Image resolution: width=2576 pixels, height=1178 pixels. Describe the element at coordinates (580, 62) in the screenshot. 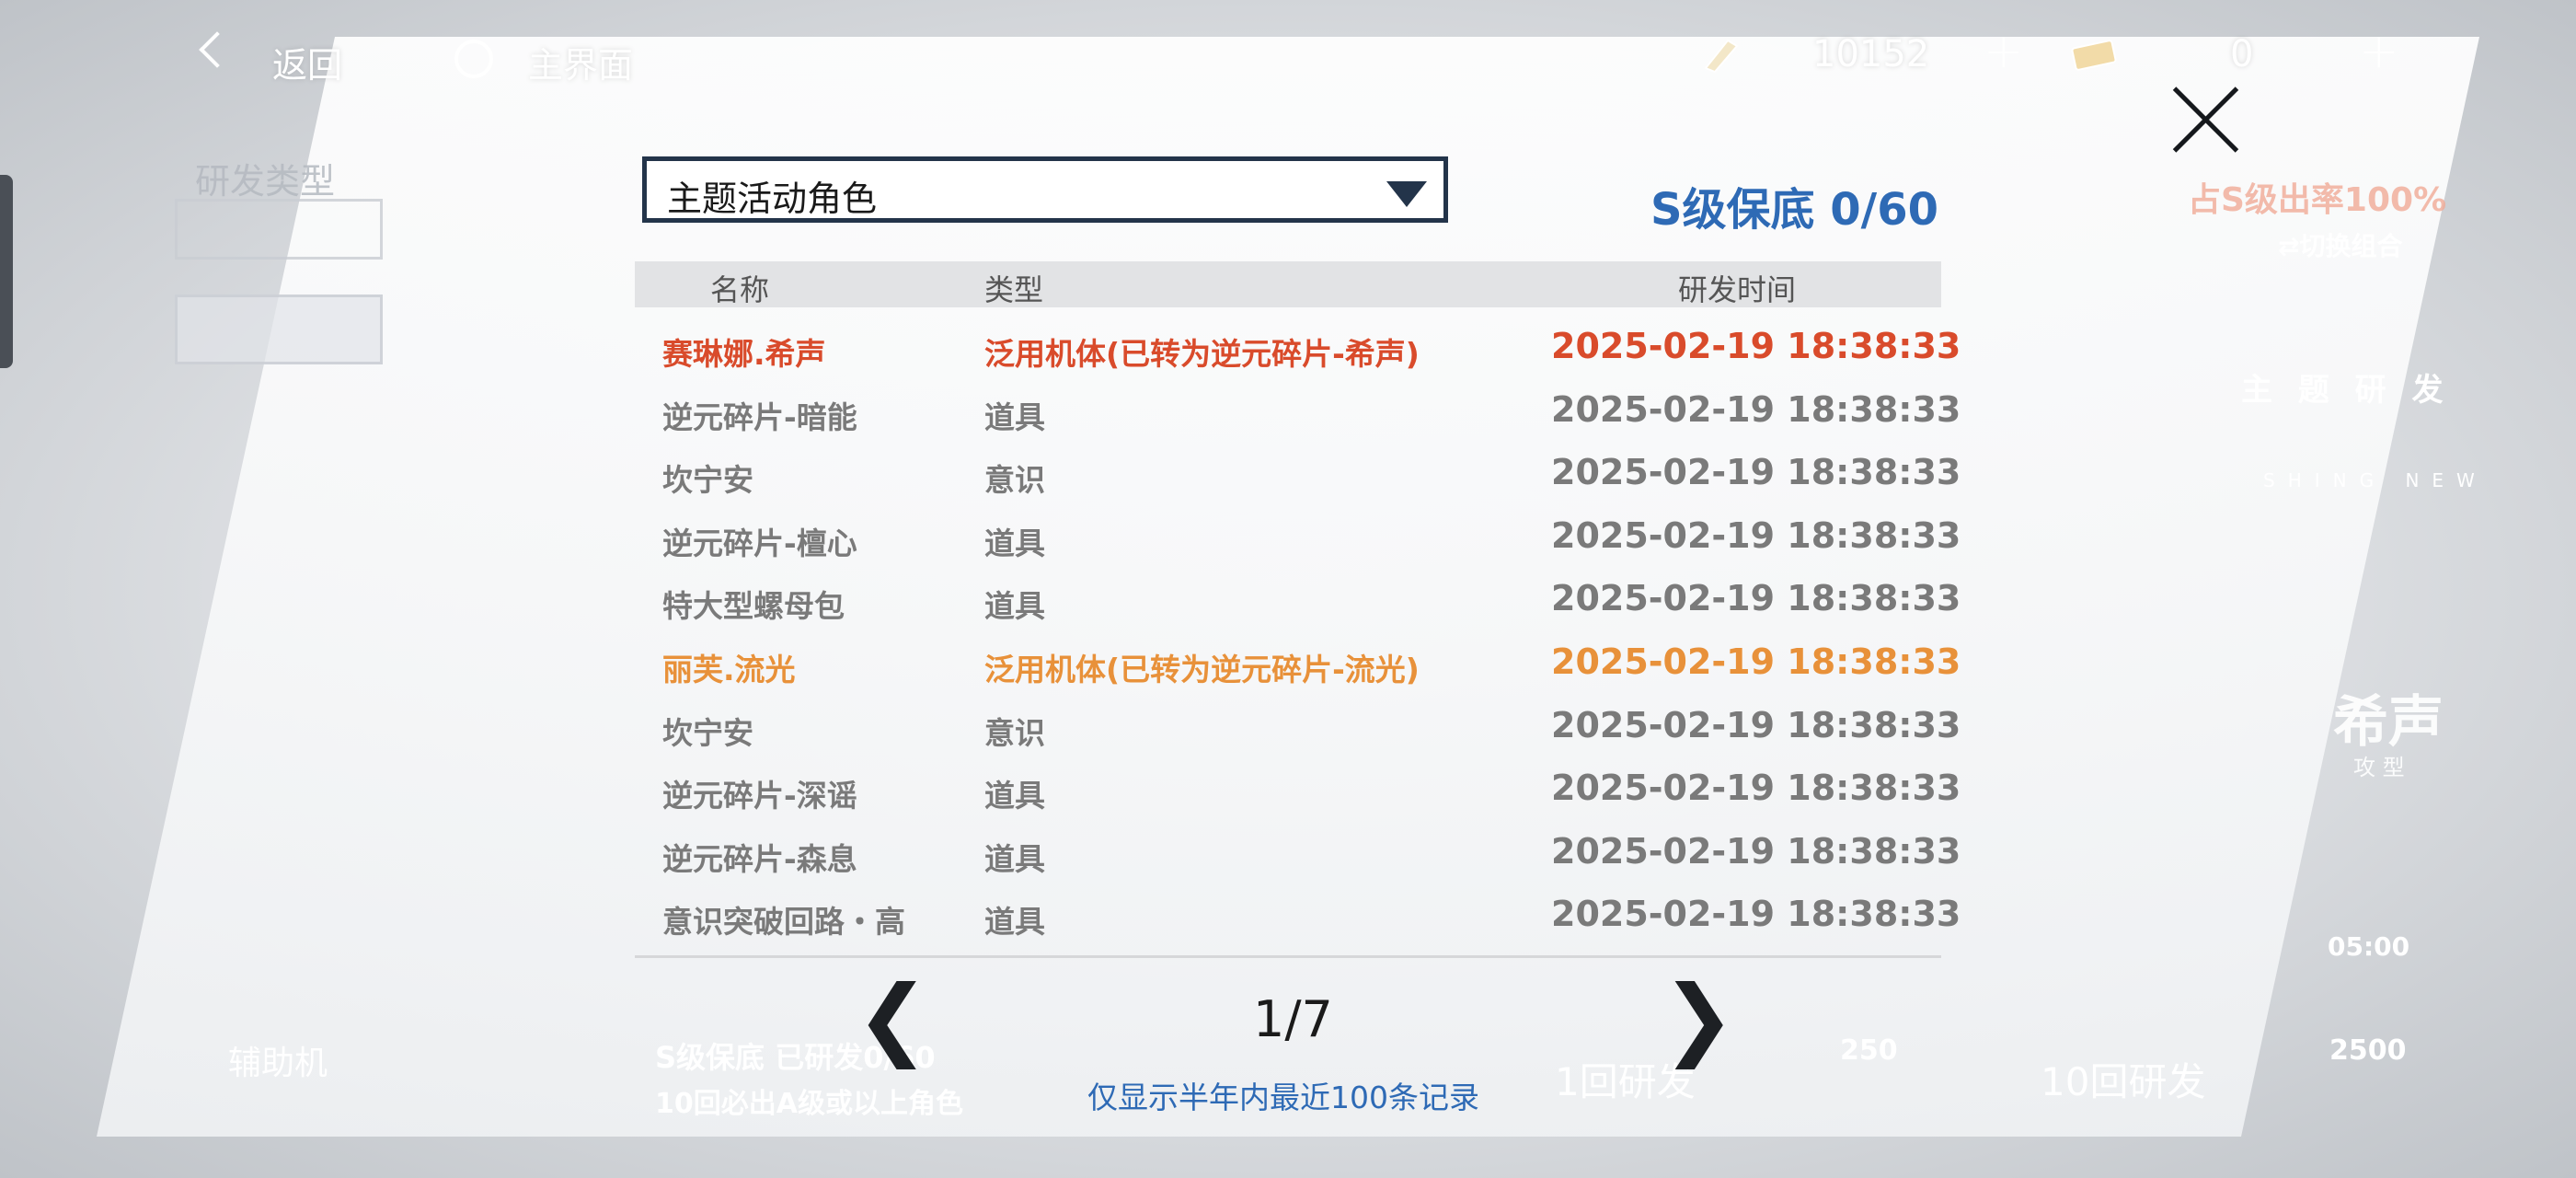

I see `home-button: 主界面` at that location.